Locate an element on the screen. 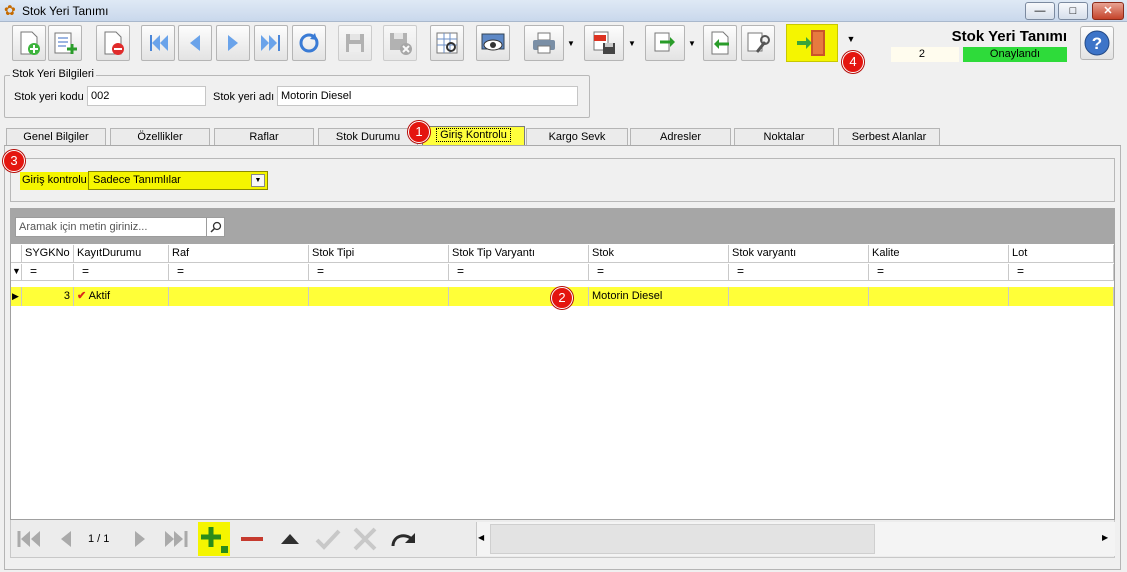  add-list-button is located at coordinates (65, 43).